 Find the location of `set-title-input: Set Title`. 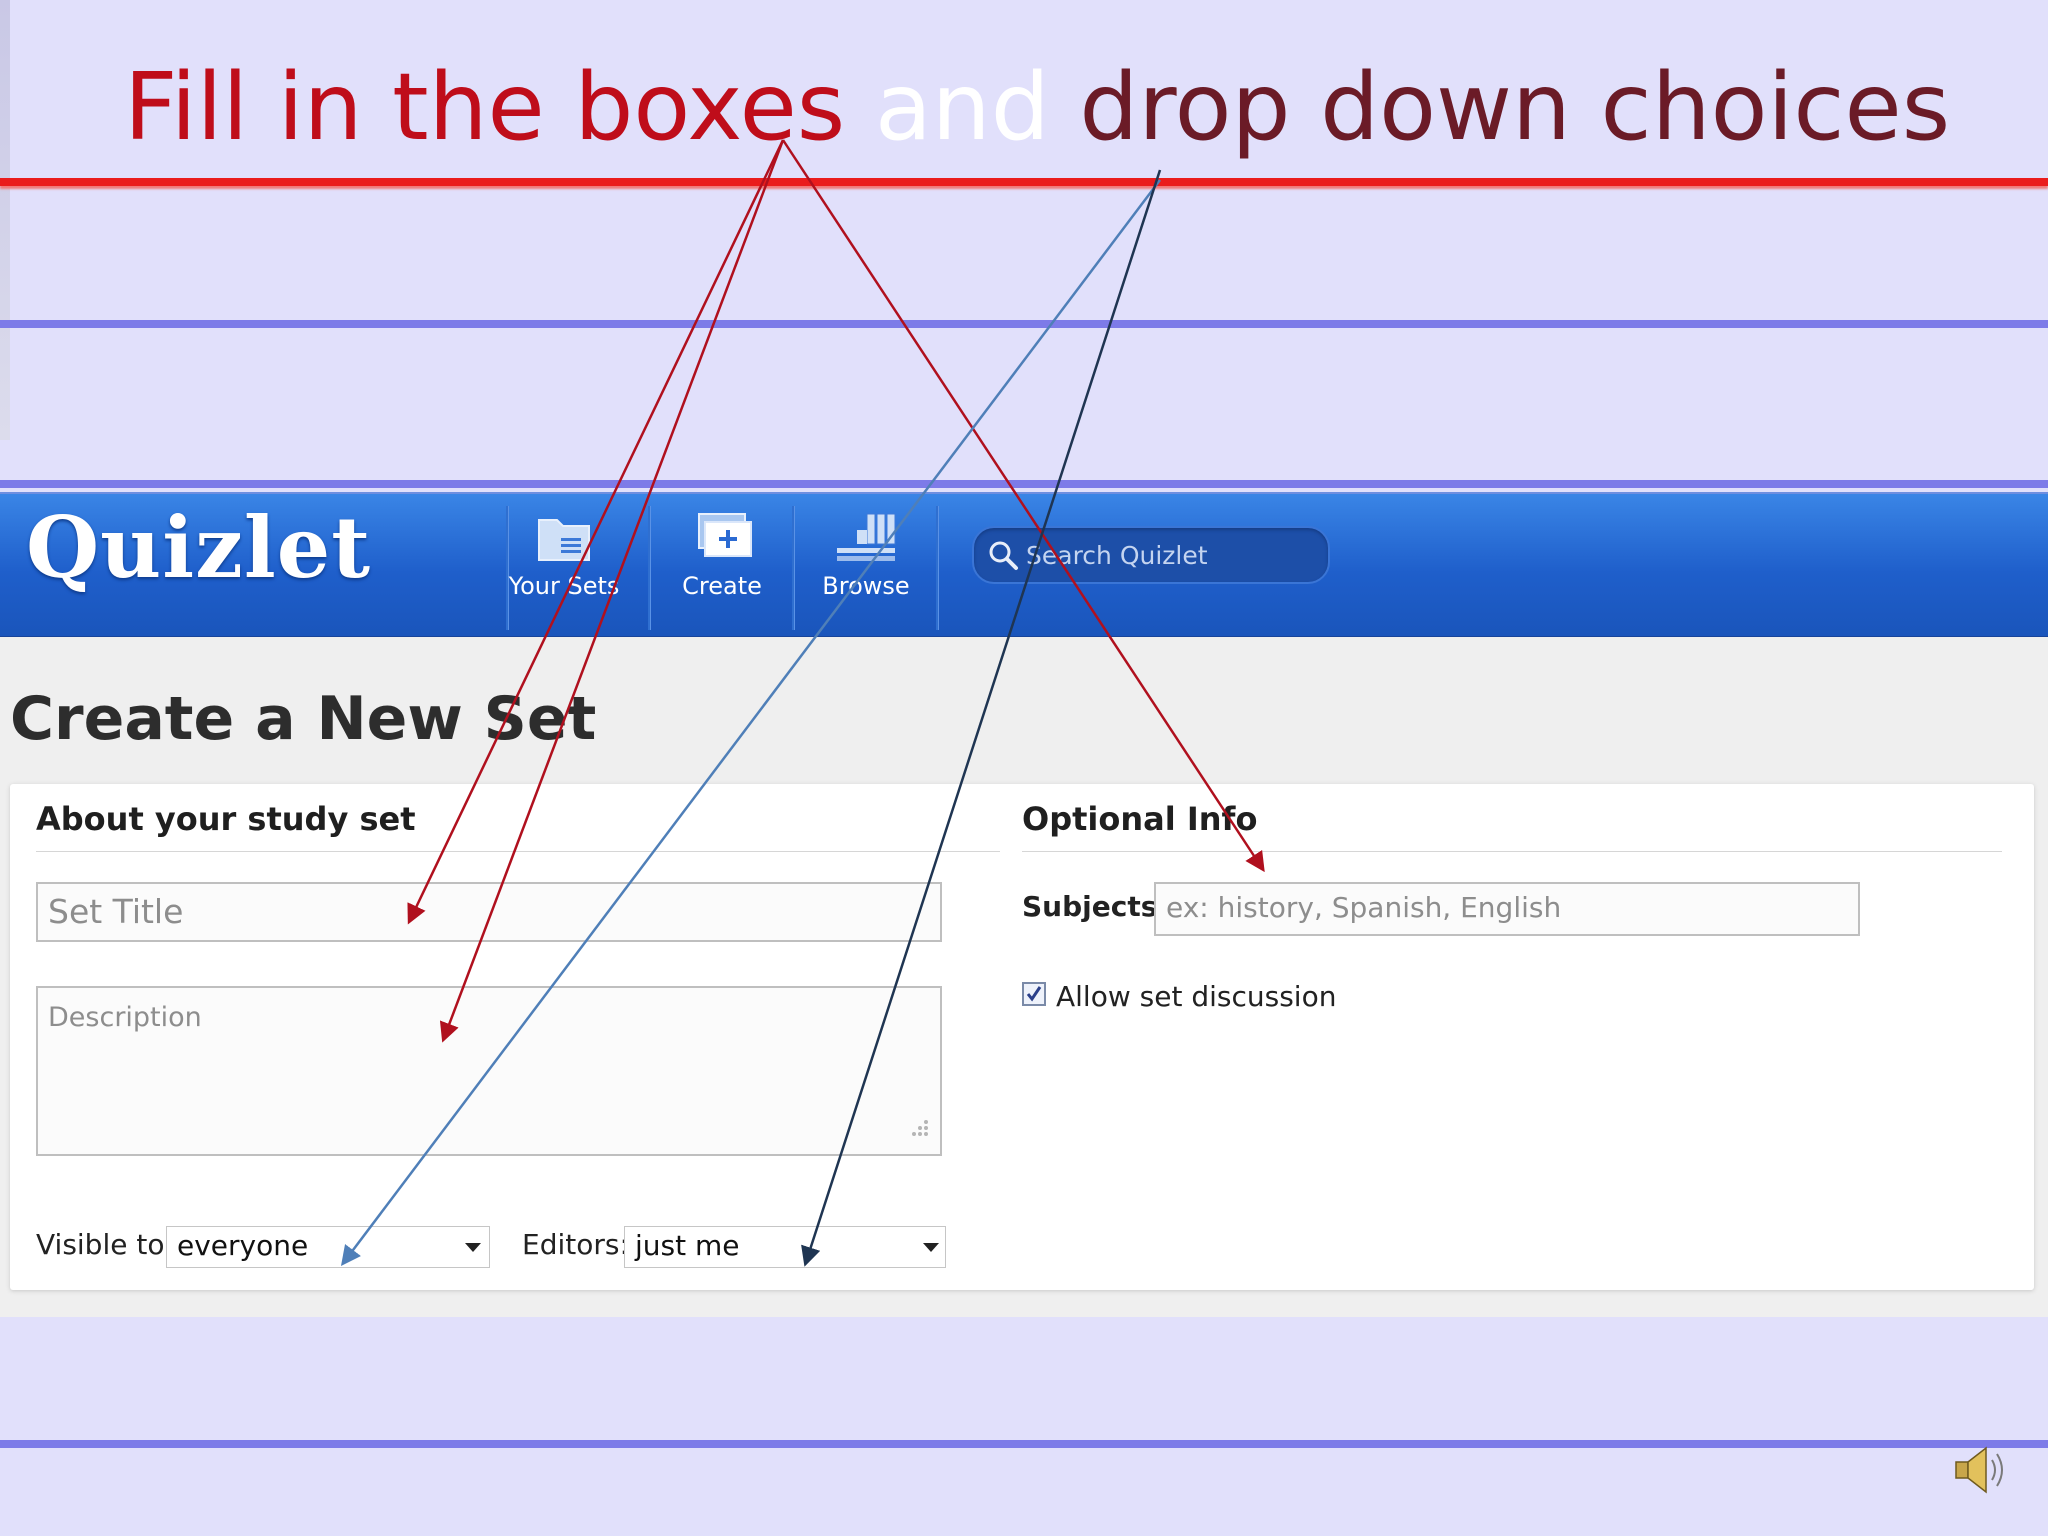

set-title-input: Set Title is located at coordinates (489, 912).